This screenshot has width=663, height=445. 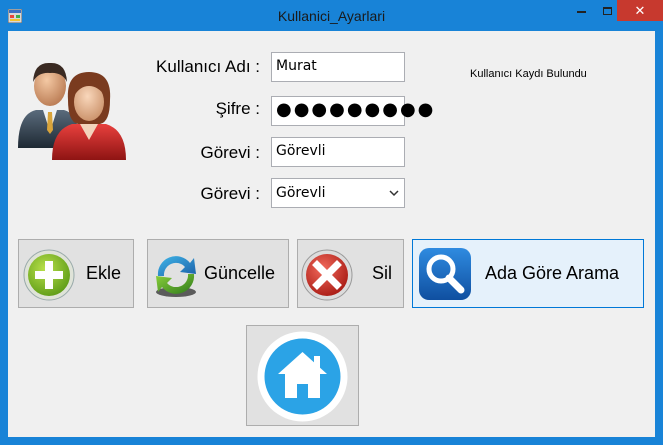 I want to click on role-field: Görevli, so click(x=338, y=152).